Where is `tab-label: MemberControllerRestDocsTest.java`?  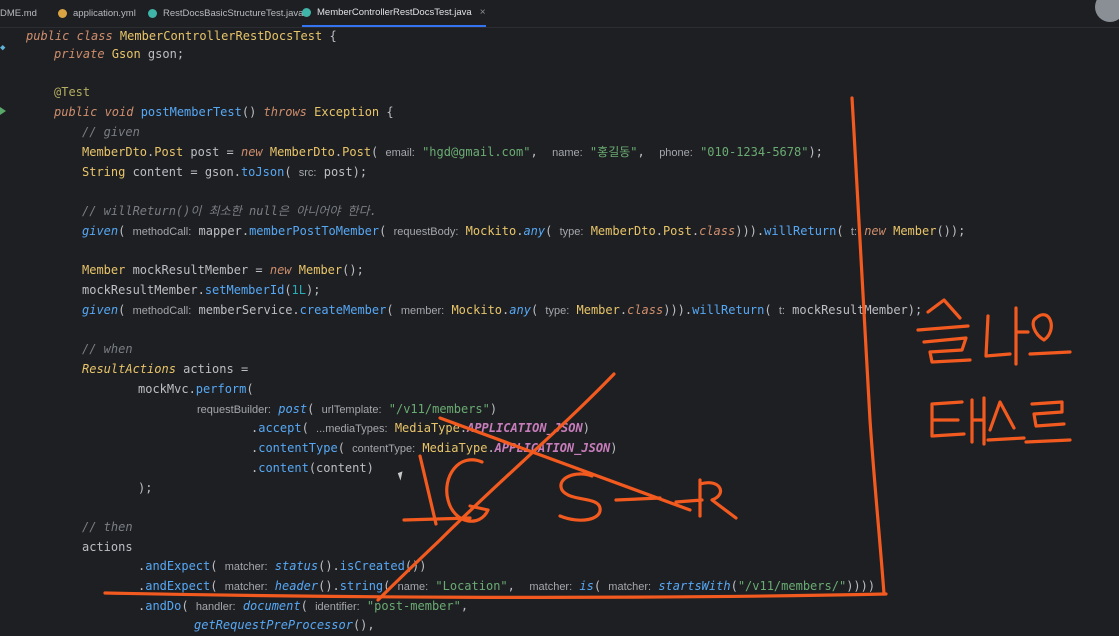
tab-label: MemberControllerRestDocsTest.java is located at coordinates (394, 12).